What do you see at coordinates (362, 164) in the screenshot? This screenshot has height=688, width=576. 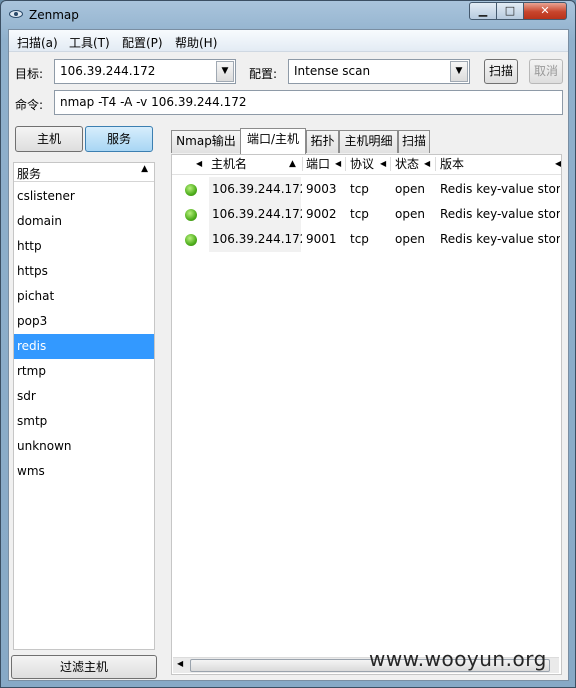 I see `column-header-protocol: 协议` at bounding box center [362, 164].